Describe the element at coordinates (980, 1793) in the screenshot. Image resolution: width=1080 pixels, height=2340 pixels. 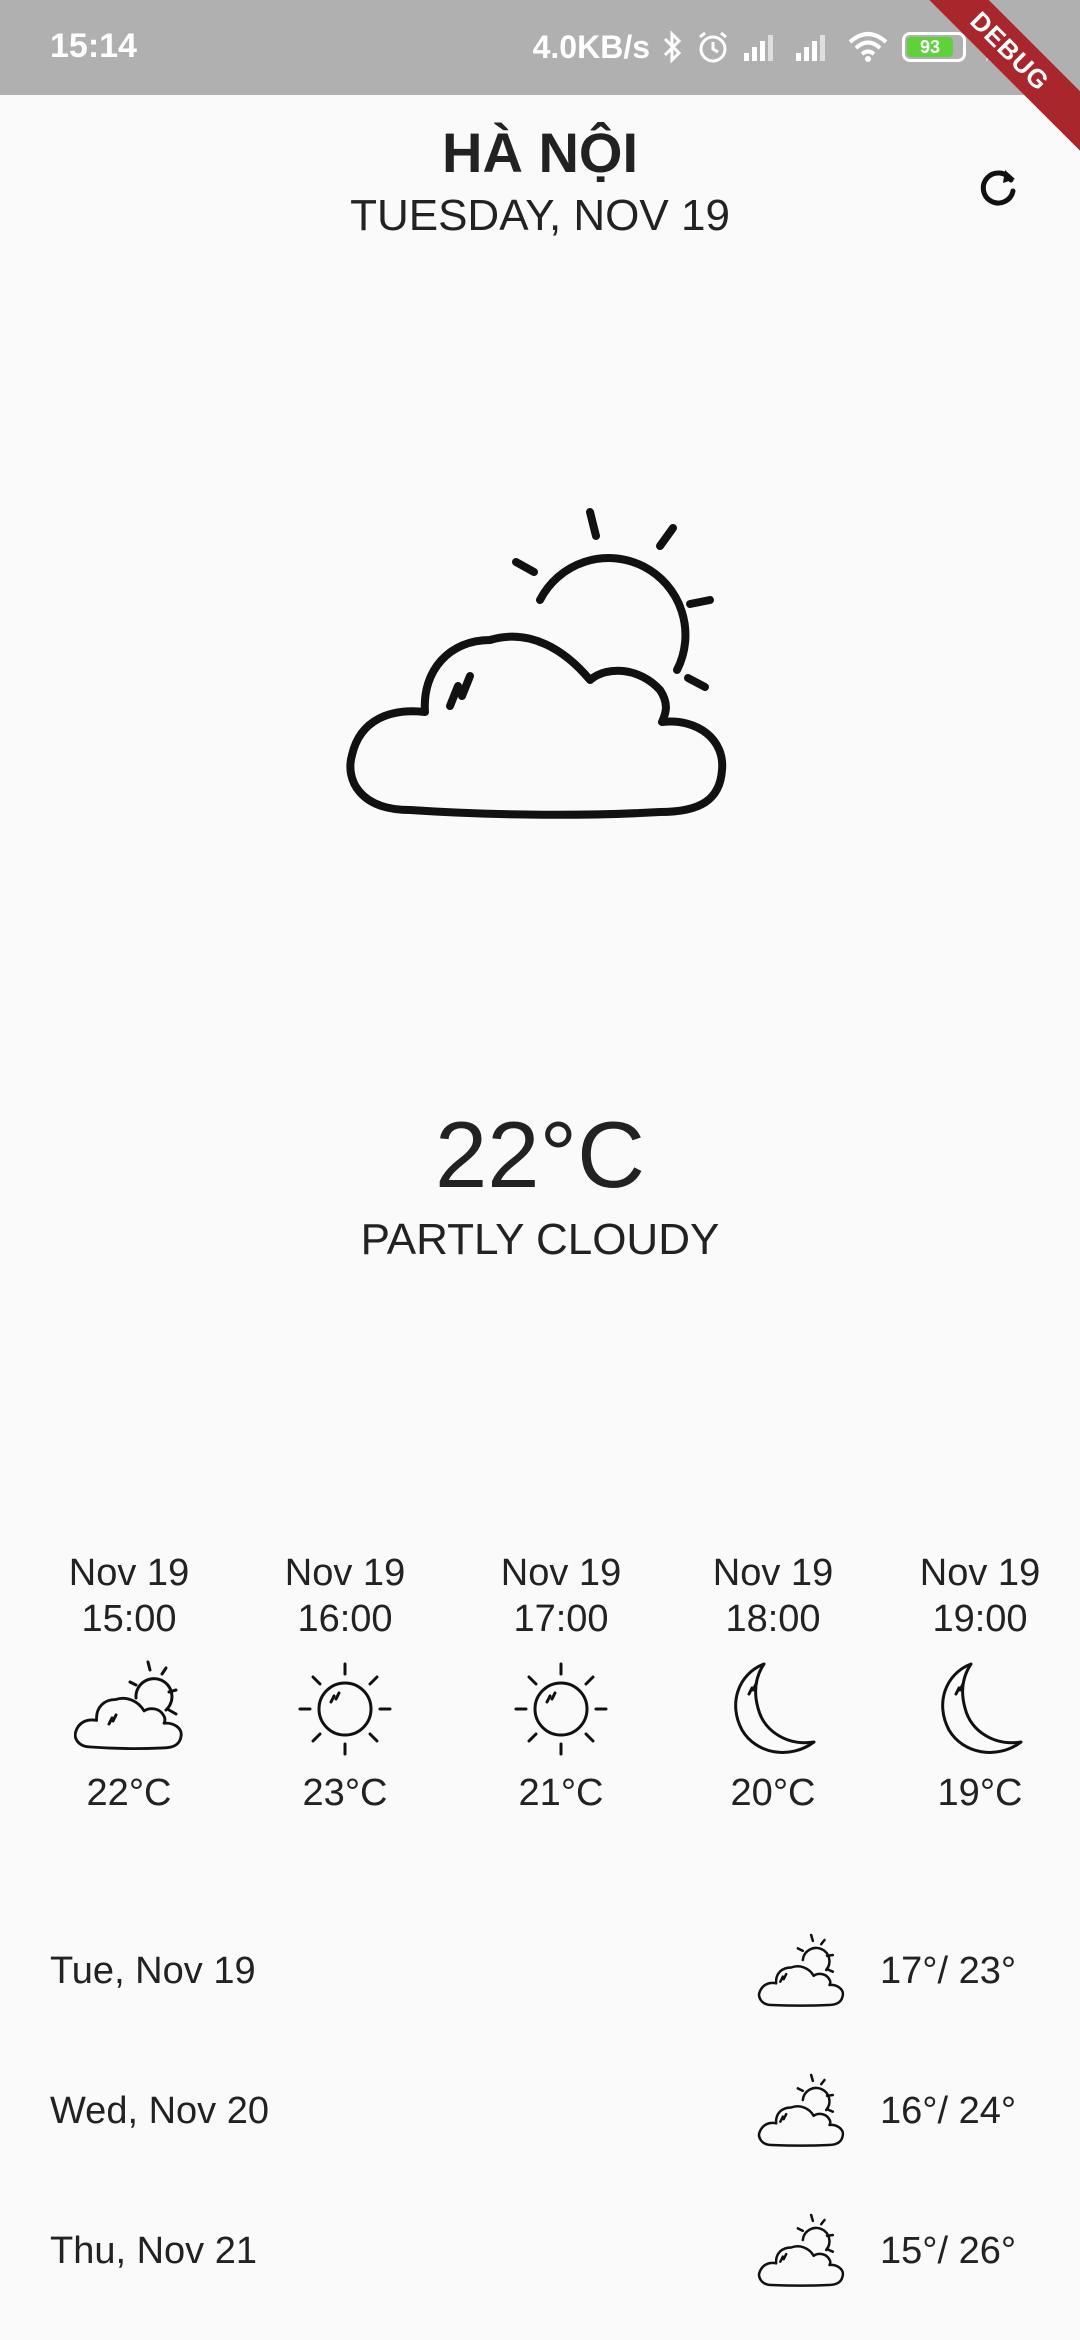
I see `hourly-temp: 19°C` at that location.